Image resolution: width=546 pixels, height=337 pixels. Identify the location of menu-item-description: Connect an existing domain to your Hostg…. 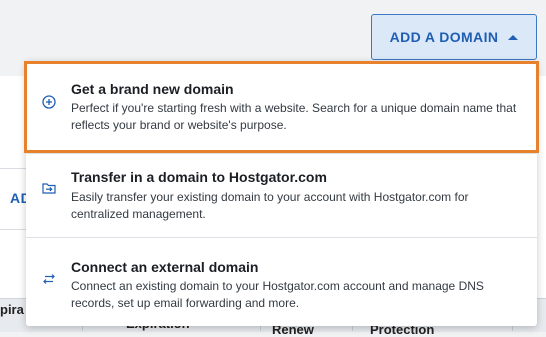
(277, 294).